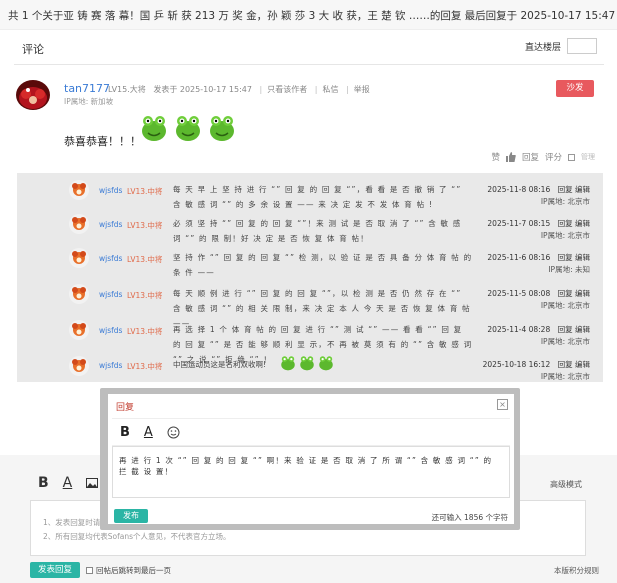  What do you see at coordinates (571, 157) in the screenshot?
I see `manage-checkbox` at bounding box center [571, 157].